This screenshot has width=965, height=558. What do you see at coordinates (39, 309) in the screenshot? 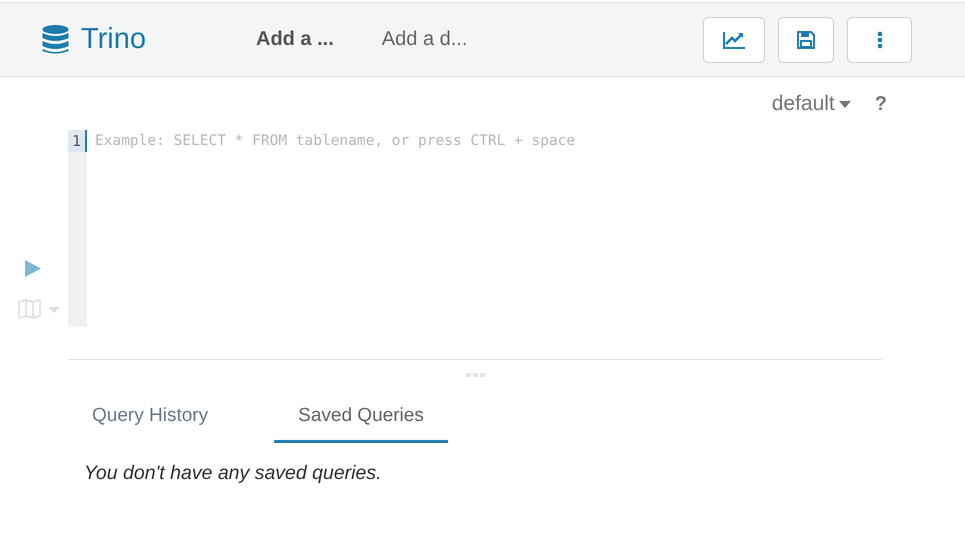
I see `map-icon` at bounding box center [39, 309].